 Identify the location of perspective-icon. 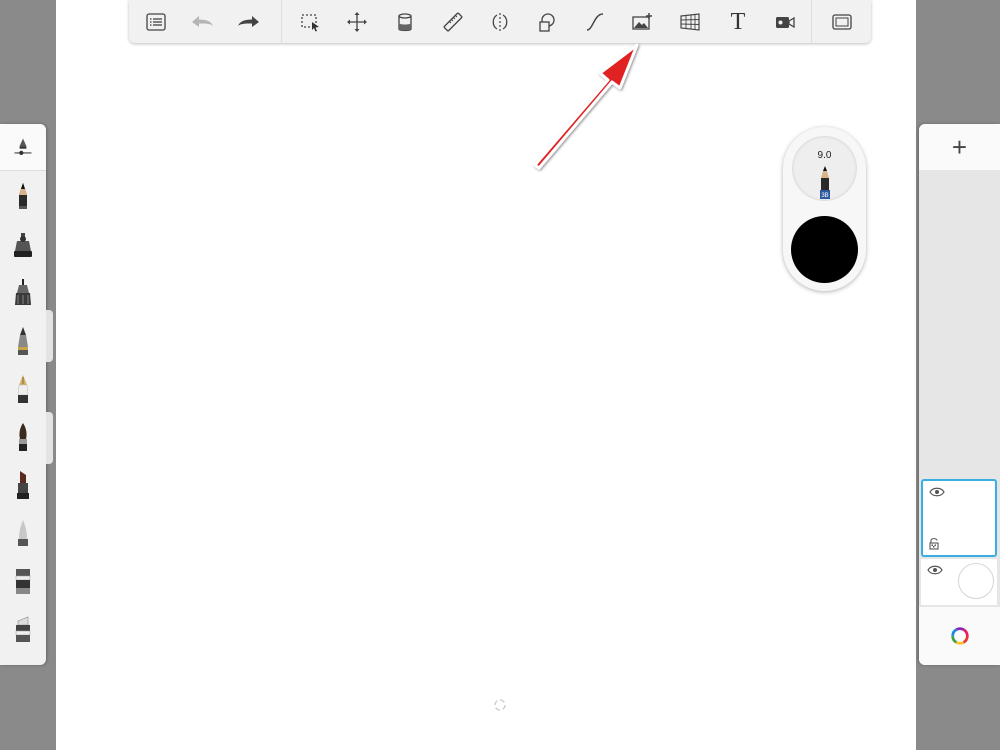
(690, 22).